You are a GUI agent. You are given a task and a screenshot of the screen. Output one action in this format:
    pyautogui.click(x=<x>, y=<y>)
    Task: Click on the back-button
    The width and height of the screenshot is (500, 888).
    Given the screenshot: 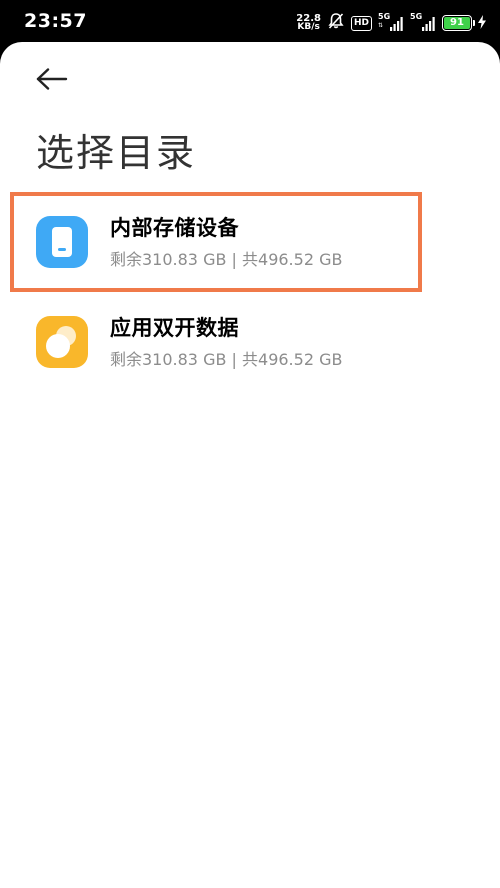 What is the action you would take?
    pyautogui.click(x=52, y=79)
    